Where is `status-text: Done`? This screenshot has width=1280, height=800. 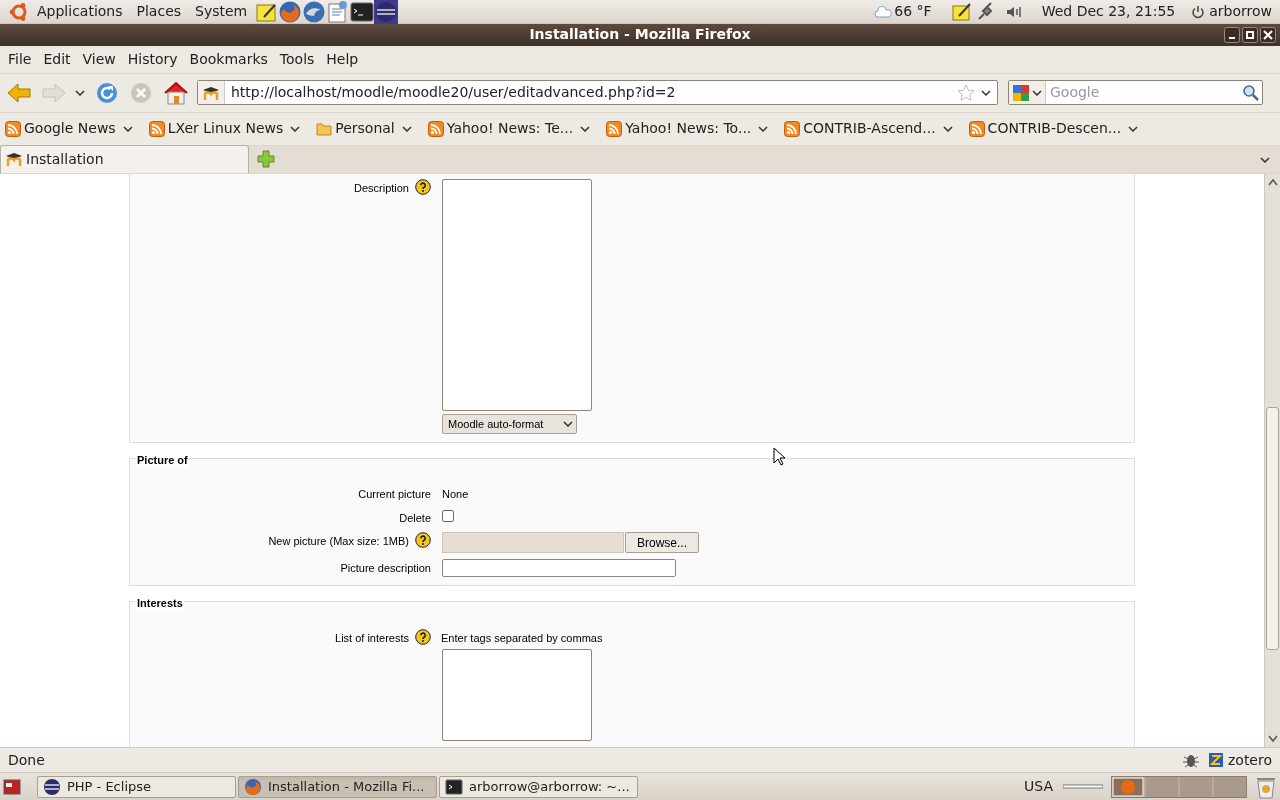 status-text: Done is located at coordinates (26, 760).